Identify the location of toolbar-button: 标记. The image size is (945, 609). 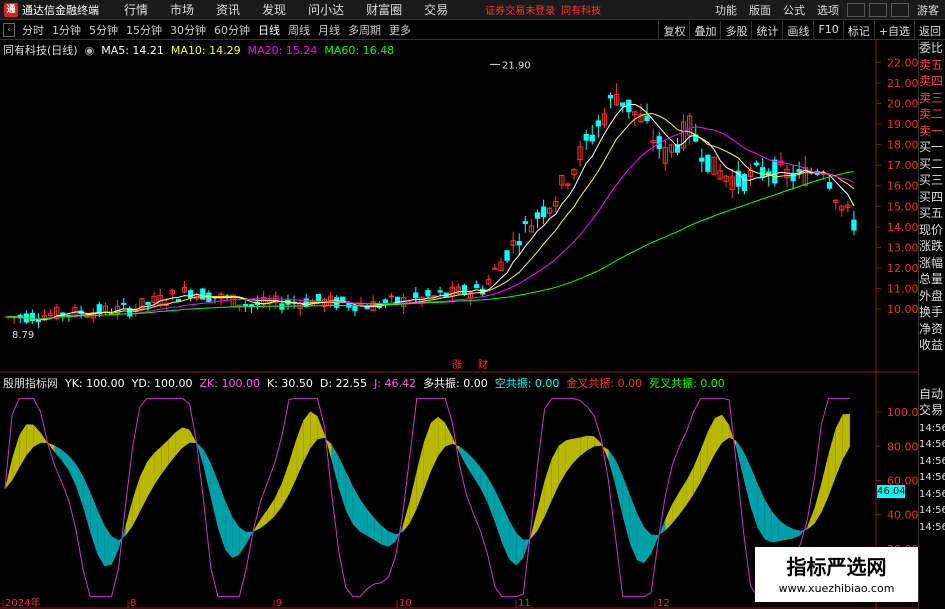
(858, 30).